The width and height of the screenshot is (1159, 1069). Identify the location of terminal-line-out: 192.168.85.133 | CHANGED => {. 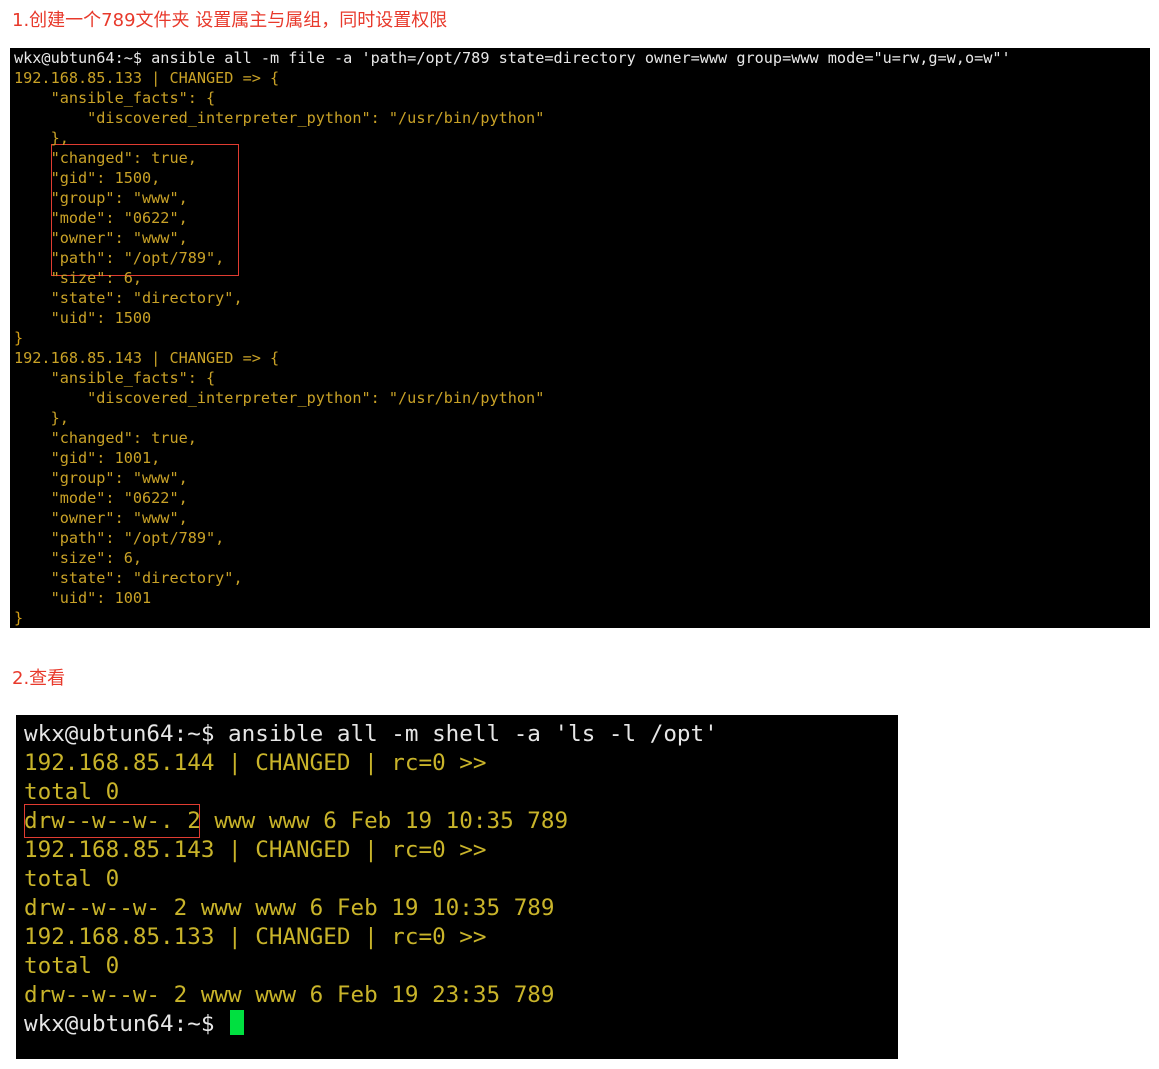
(147, 78).